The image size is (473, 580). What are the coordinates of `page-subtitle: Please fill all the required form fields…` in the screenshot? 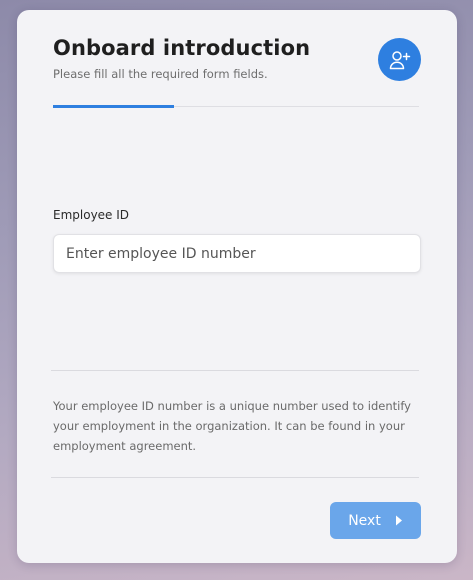 It's located at (160, 74).